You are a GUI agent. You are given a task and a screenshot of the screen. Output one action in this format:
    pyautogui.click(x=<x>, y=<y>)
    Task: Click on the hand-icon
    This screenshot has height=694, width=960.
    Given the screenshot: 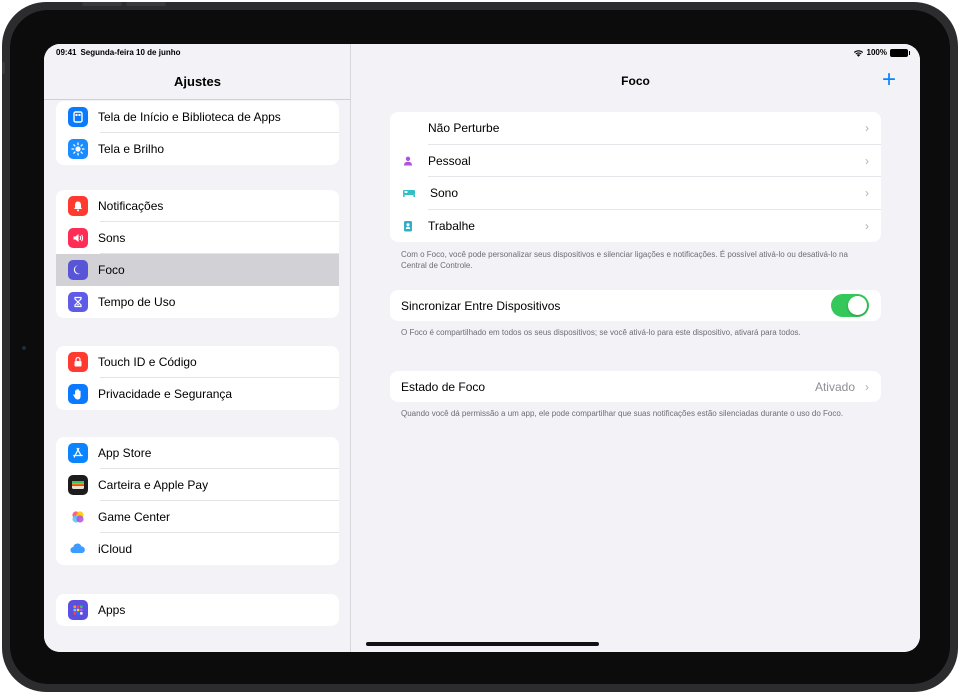 What is the action you would take?
    pyautogui.click(x=78, y=394)
    